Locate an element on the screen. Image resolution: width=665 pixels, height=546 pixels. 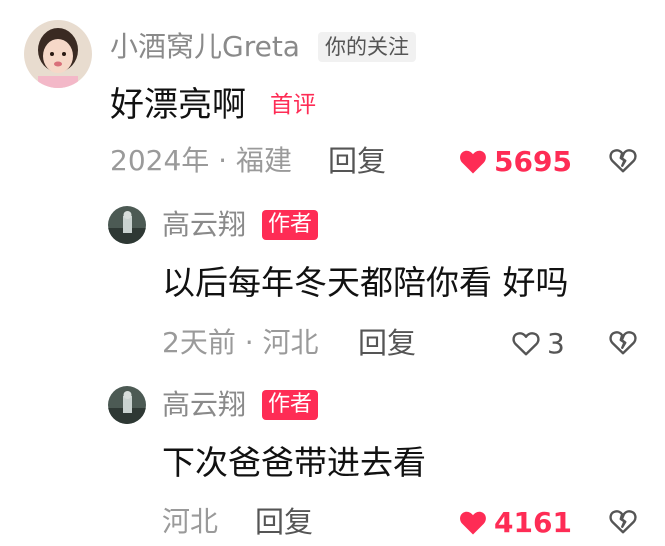
reply-text: 下次爸爸带进去看 is located at coordinates (294, 462).